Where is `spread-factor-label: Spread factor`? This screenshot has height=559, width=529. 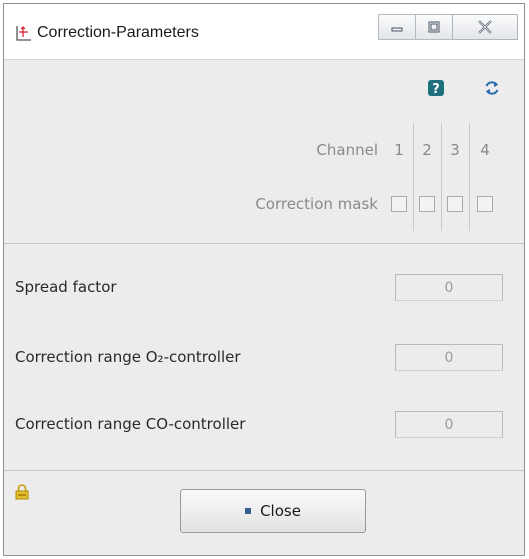
spread-factor-label: Spread factor is located at coordinates (66, 287).